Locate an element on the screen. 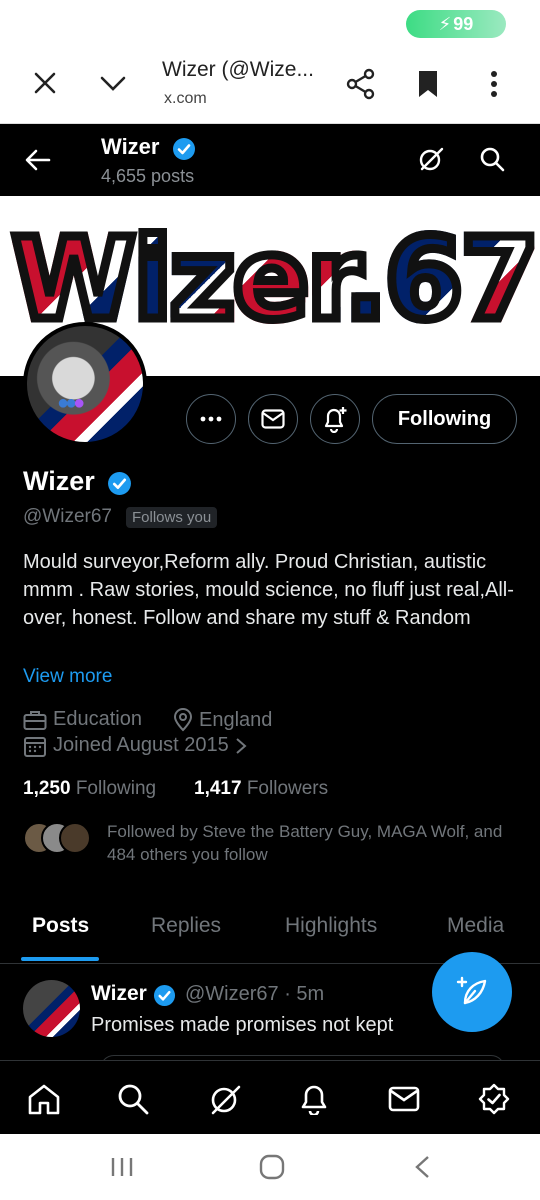 This screenshot has width=540, height=1200. view-more-link: View more is located at coordinates (67, 677).